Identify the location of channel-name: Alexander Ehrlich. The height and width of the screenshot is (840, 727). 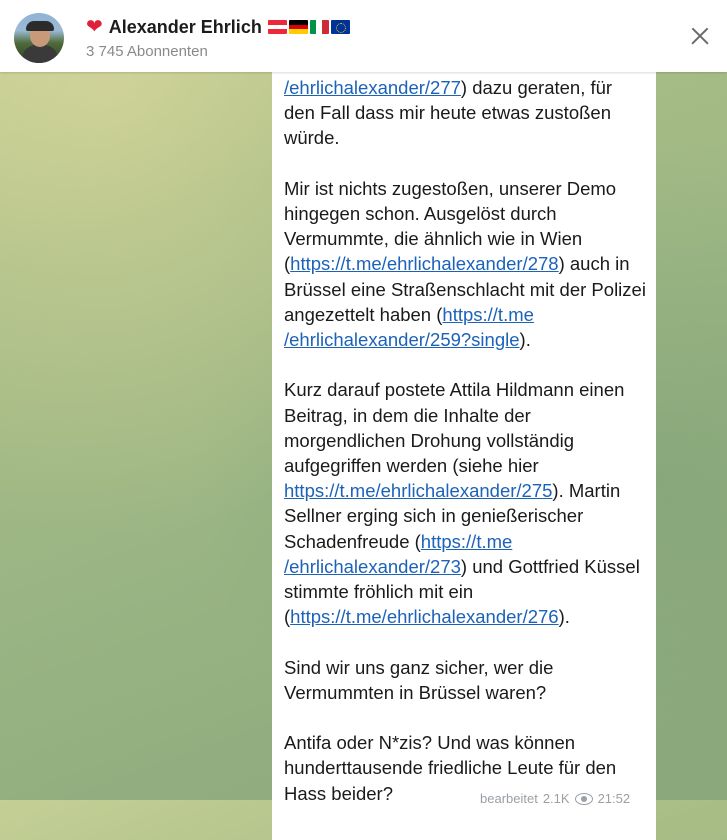
(185, 26).